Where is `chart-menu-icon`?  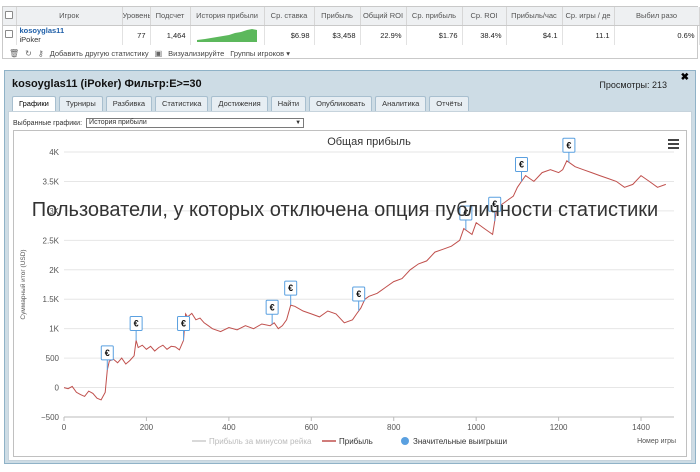
chart-menu-icon is located at coordinates (673, 145).